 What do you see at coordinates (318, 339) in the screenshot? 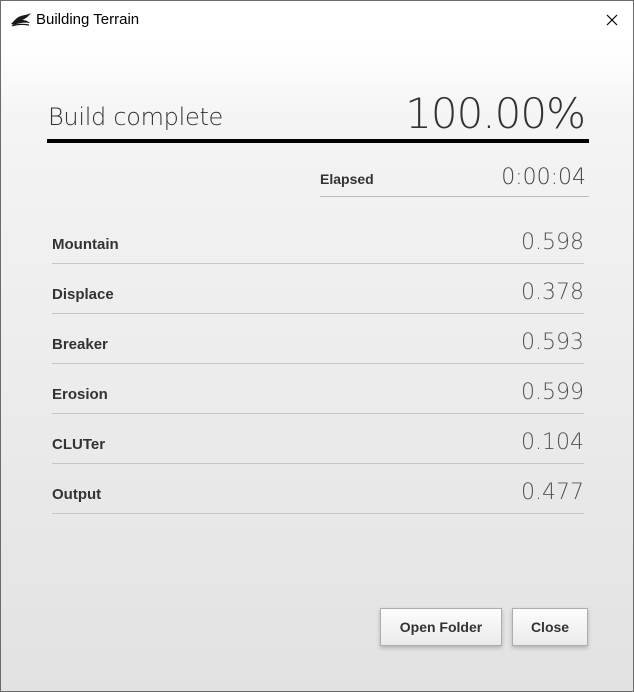
I see `list-item: Breaker 0.593` at bounding box center [318, 339].